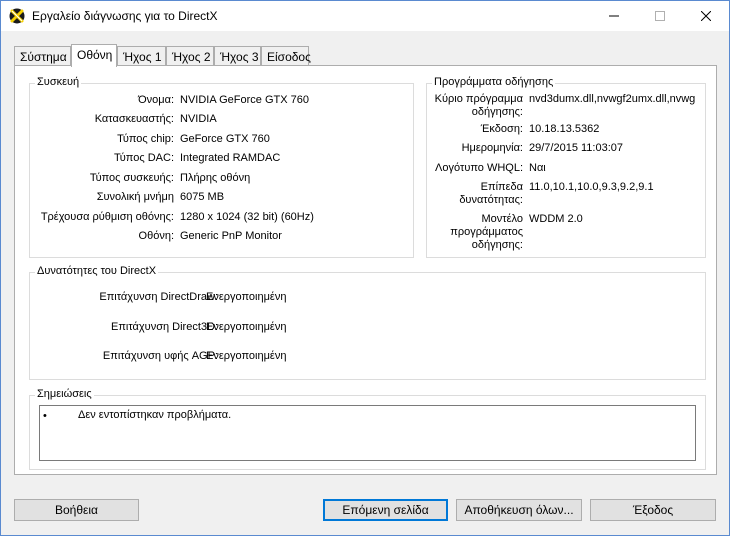 Image resolution: width=730 pixels, height=536 pixels. Describe the element at coordinates (502, 219) in the screenshot. I see `model-label-line: Μοντέλο` at that location.